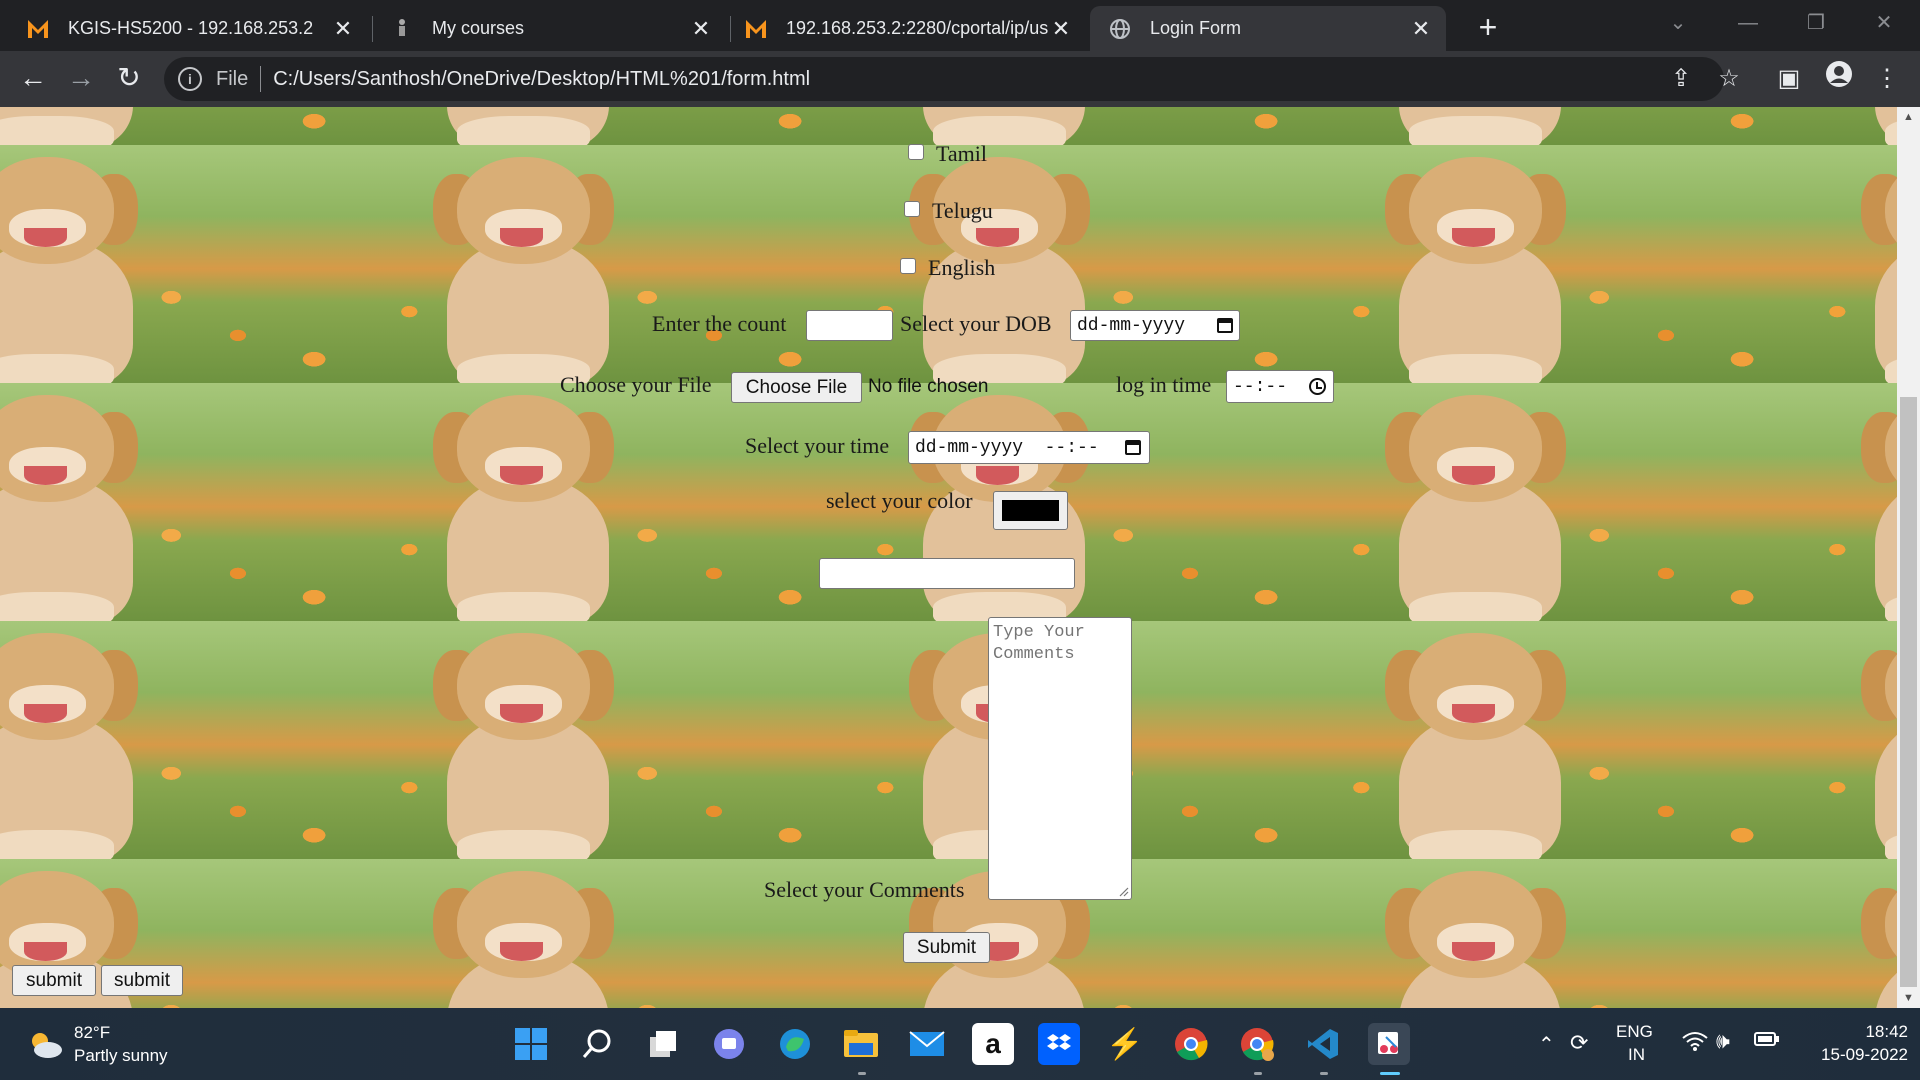 The width and height of the screenshot is (1920, 1080). Describe the element at coordinates (962, 153) in the screenshot. I see `label-tamil: Tamil` at that location.